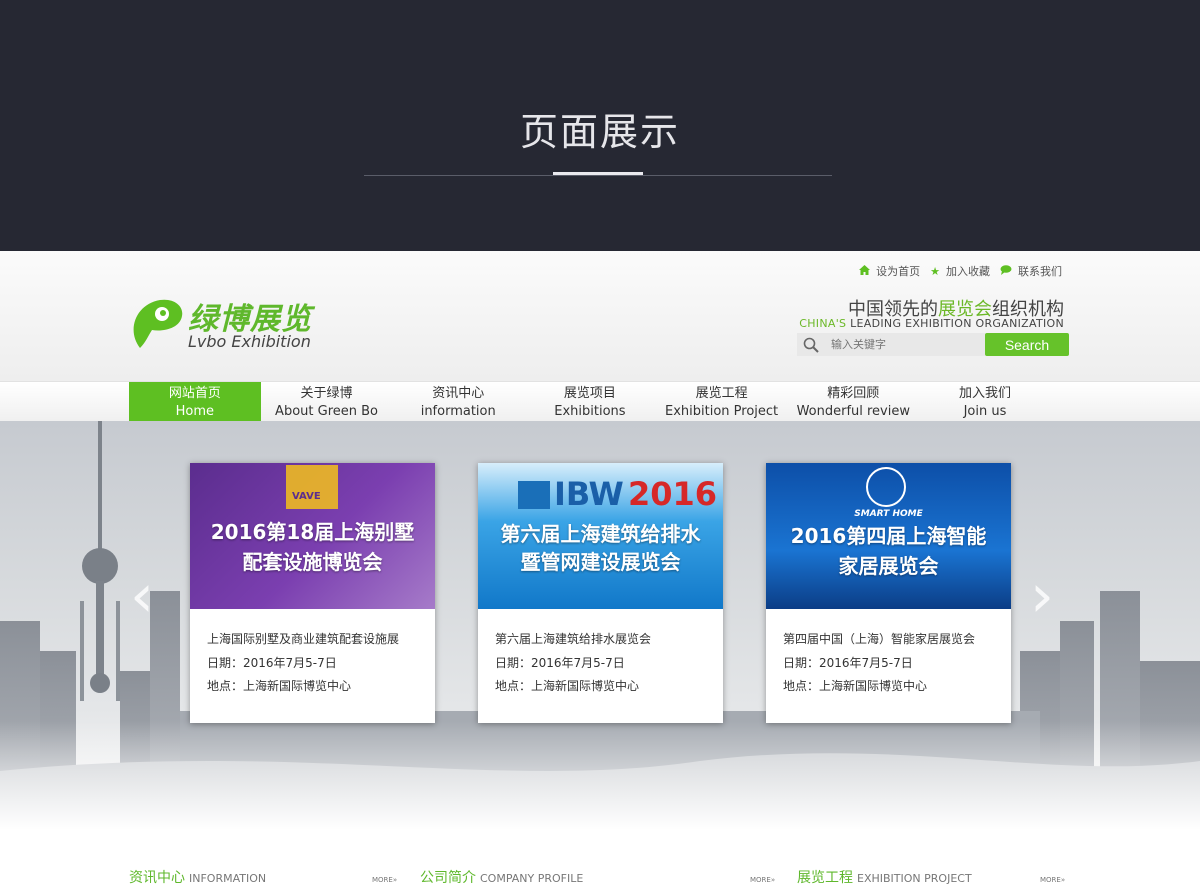 The height and width of the screenshot is (890, 1200). What do you see at coordinates (825, 878) in the screenshot?
I see `section-title-cn: 展览工程` at bounding box center [825, 878].